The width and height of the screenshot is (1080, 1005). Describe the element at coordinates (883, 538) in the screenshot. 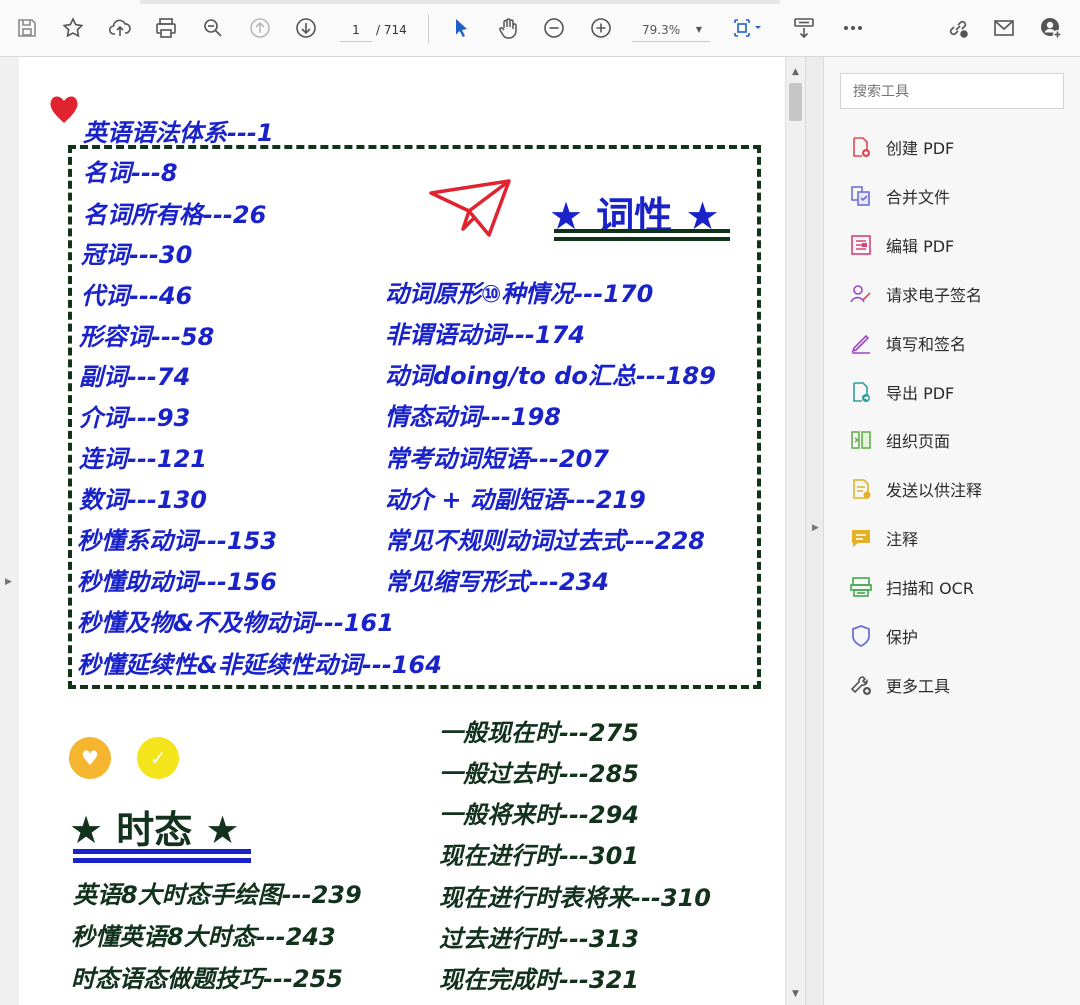

I see `tool-comment: 注释` at that location.